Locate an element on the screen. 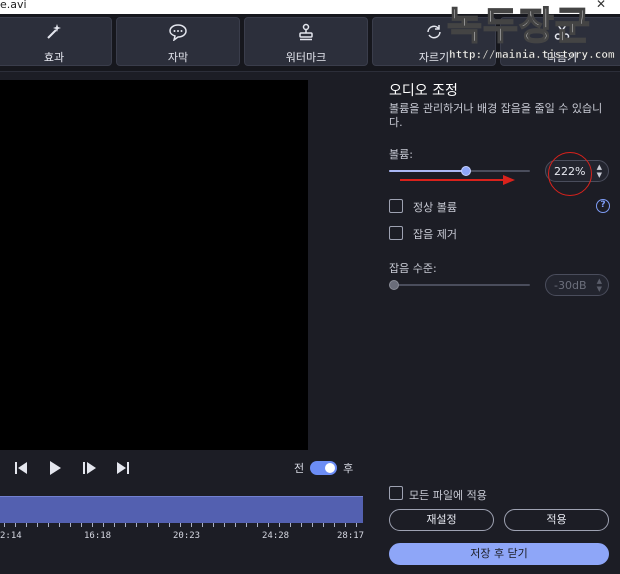 Image resolution: width=620 pixels, height=574 pixels. watermark-url: http://mainia.tistory.com is located at coordinates (532, 54).